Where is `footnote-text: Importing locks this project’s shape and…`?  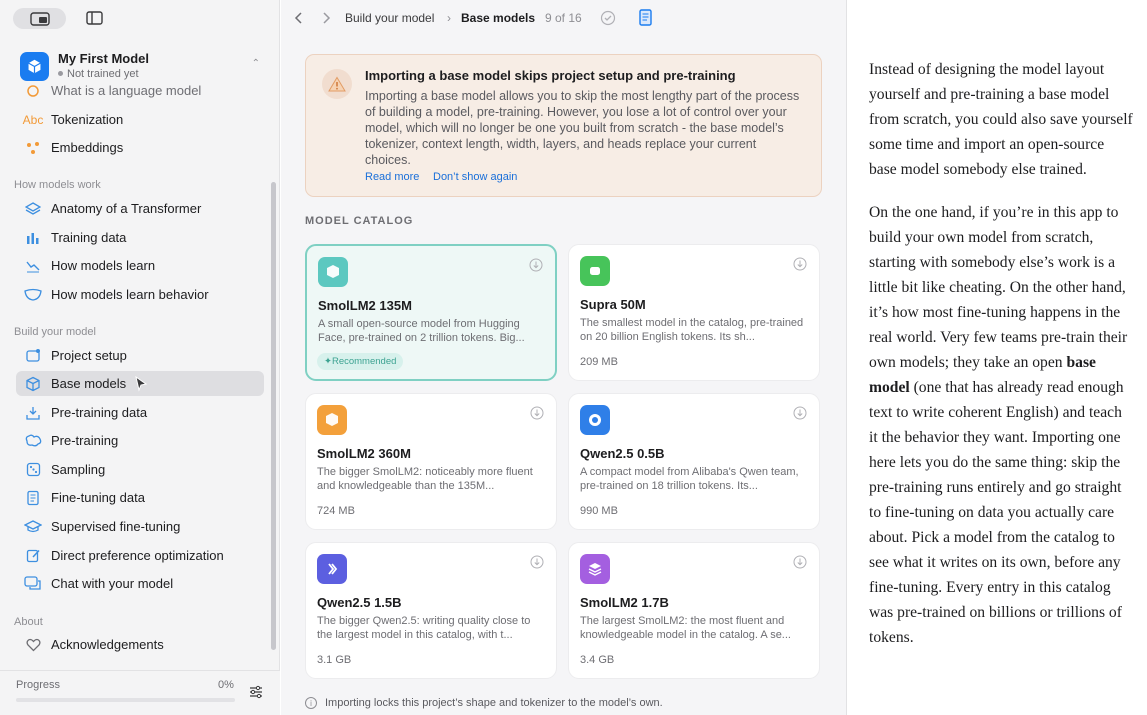 footnote-text: Importing locks this project’s shape and… is located at coordinates (494, 703).